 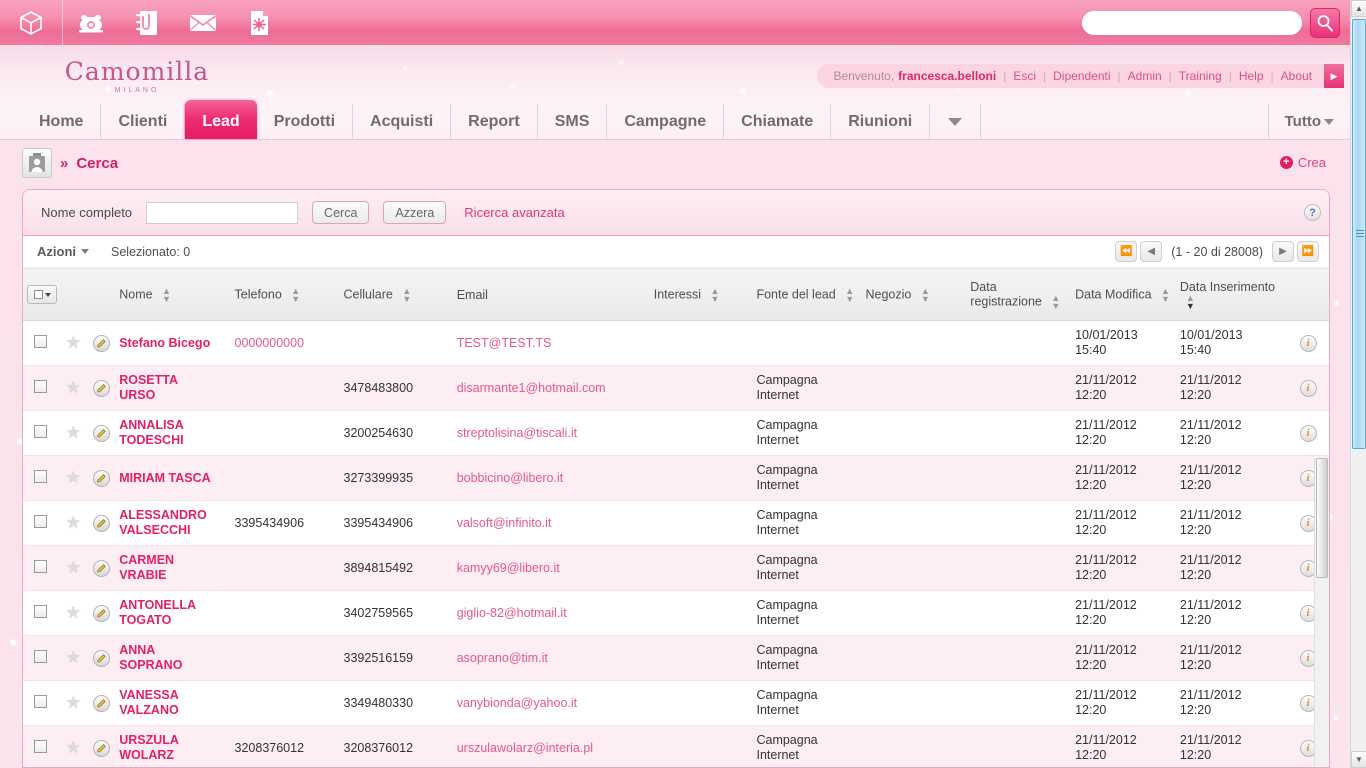 What do you see at coordinates (1334, 76) in the screenshot?
I see `userbar-expand-arrow-icon: ▶` at bounding box center [1334, 76].